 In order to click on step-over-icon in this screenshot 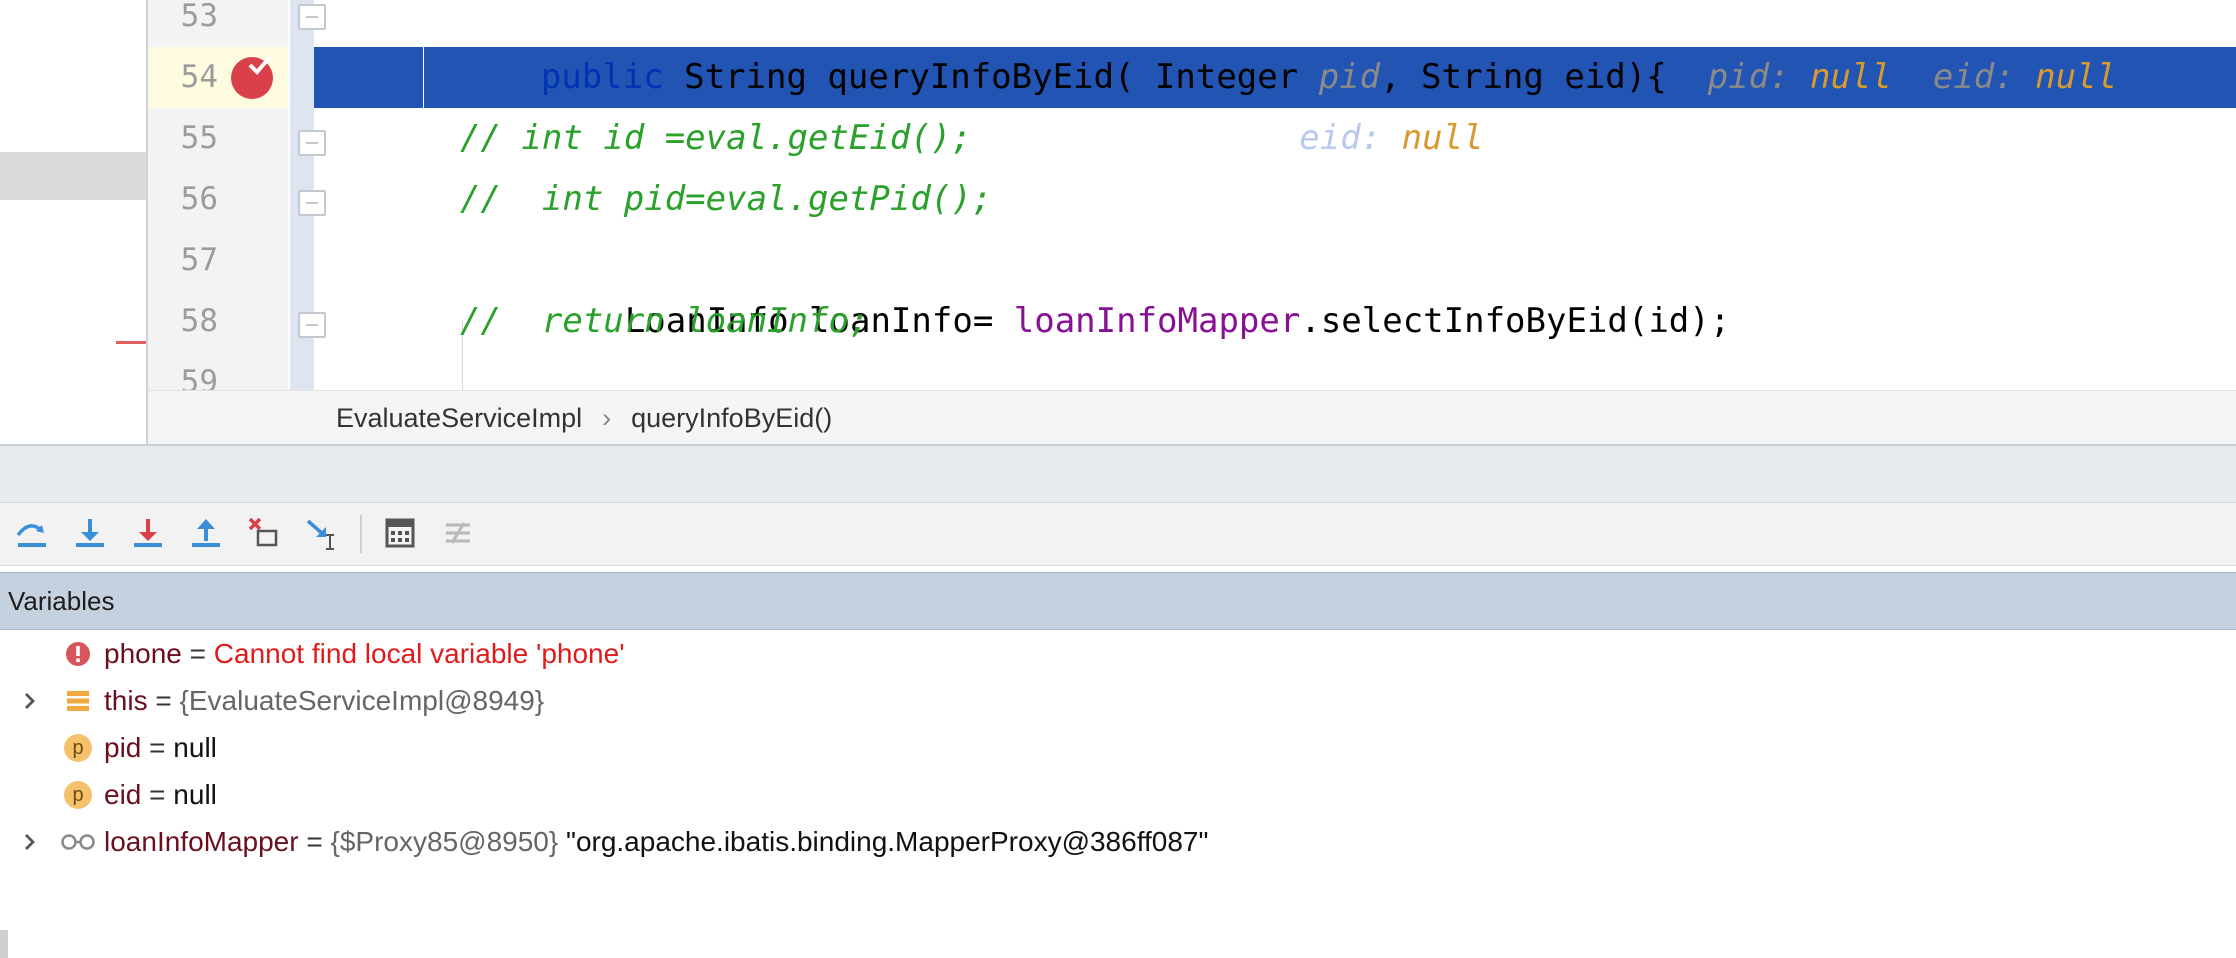, I will do `click(32, 533)`.